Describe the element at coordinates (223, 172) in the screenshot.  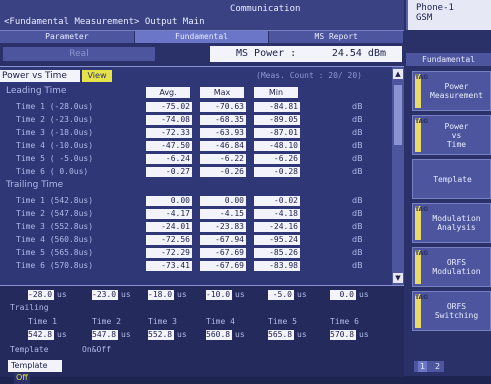
I see `max-value: -0.26` at that location.